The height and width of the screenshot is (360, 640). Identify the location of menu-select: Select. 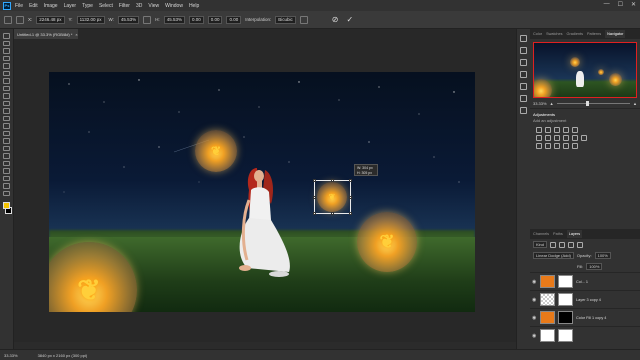
(106, 6).